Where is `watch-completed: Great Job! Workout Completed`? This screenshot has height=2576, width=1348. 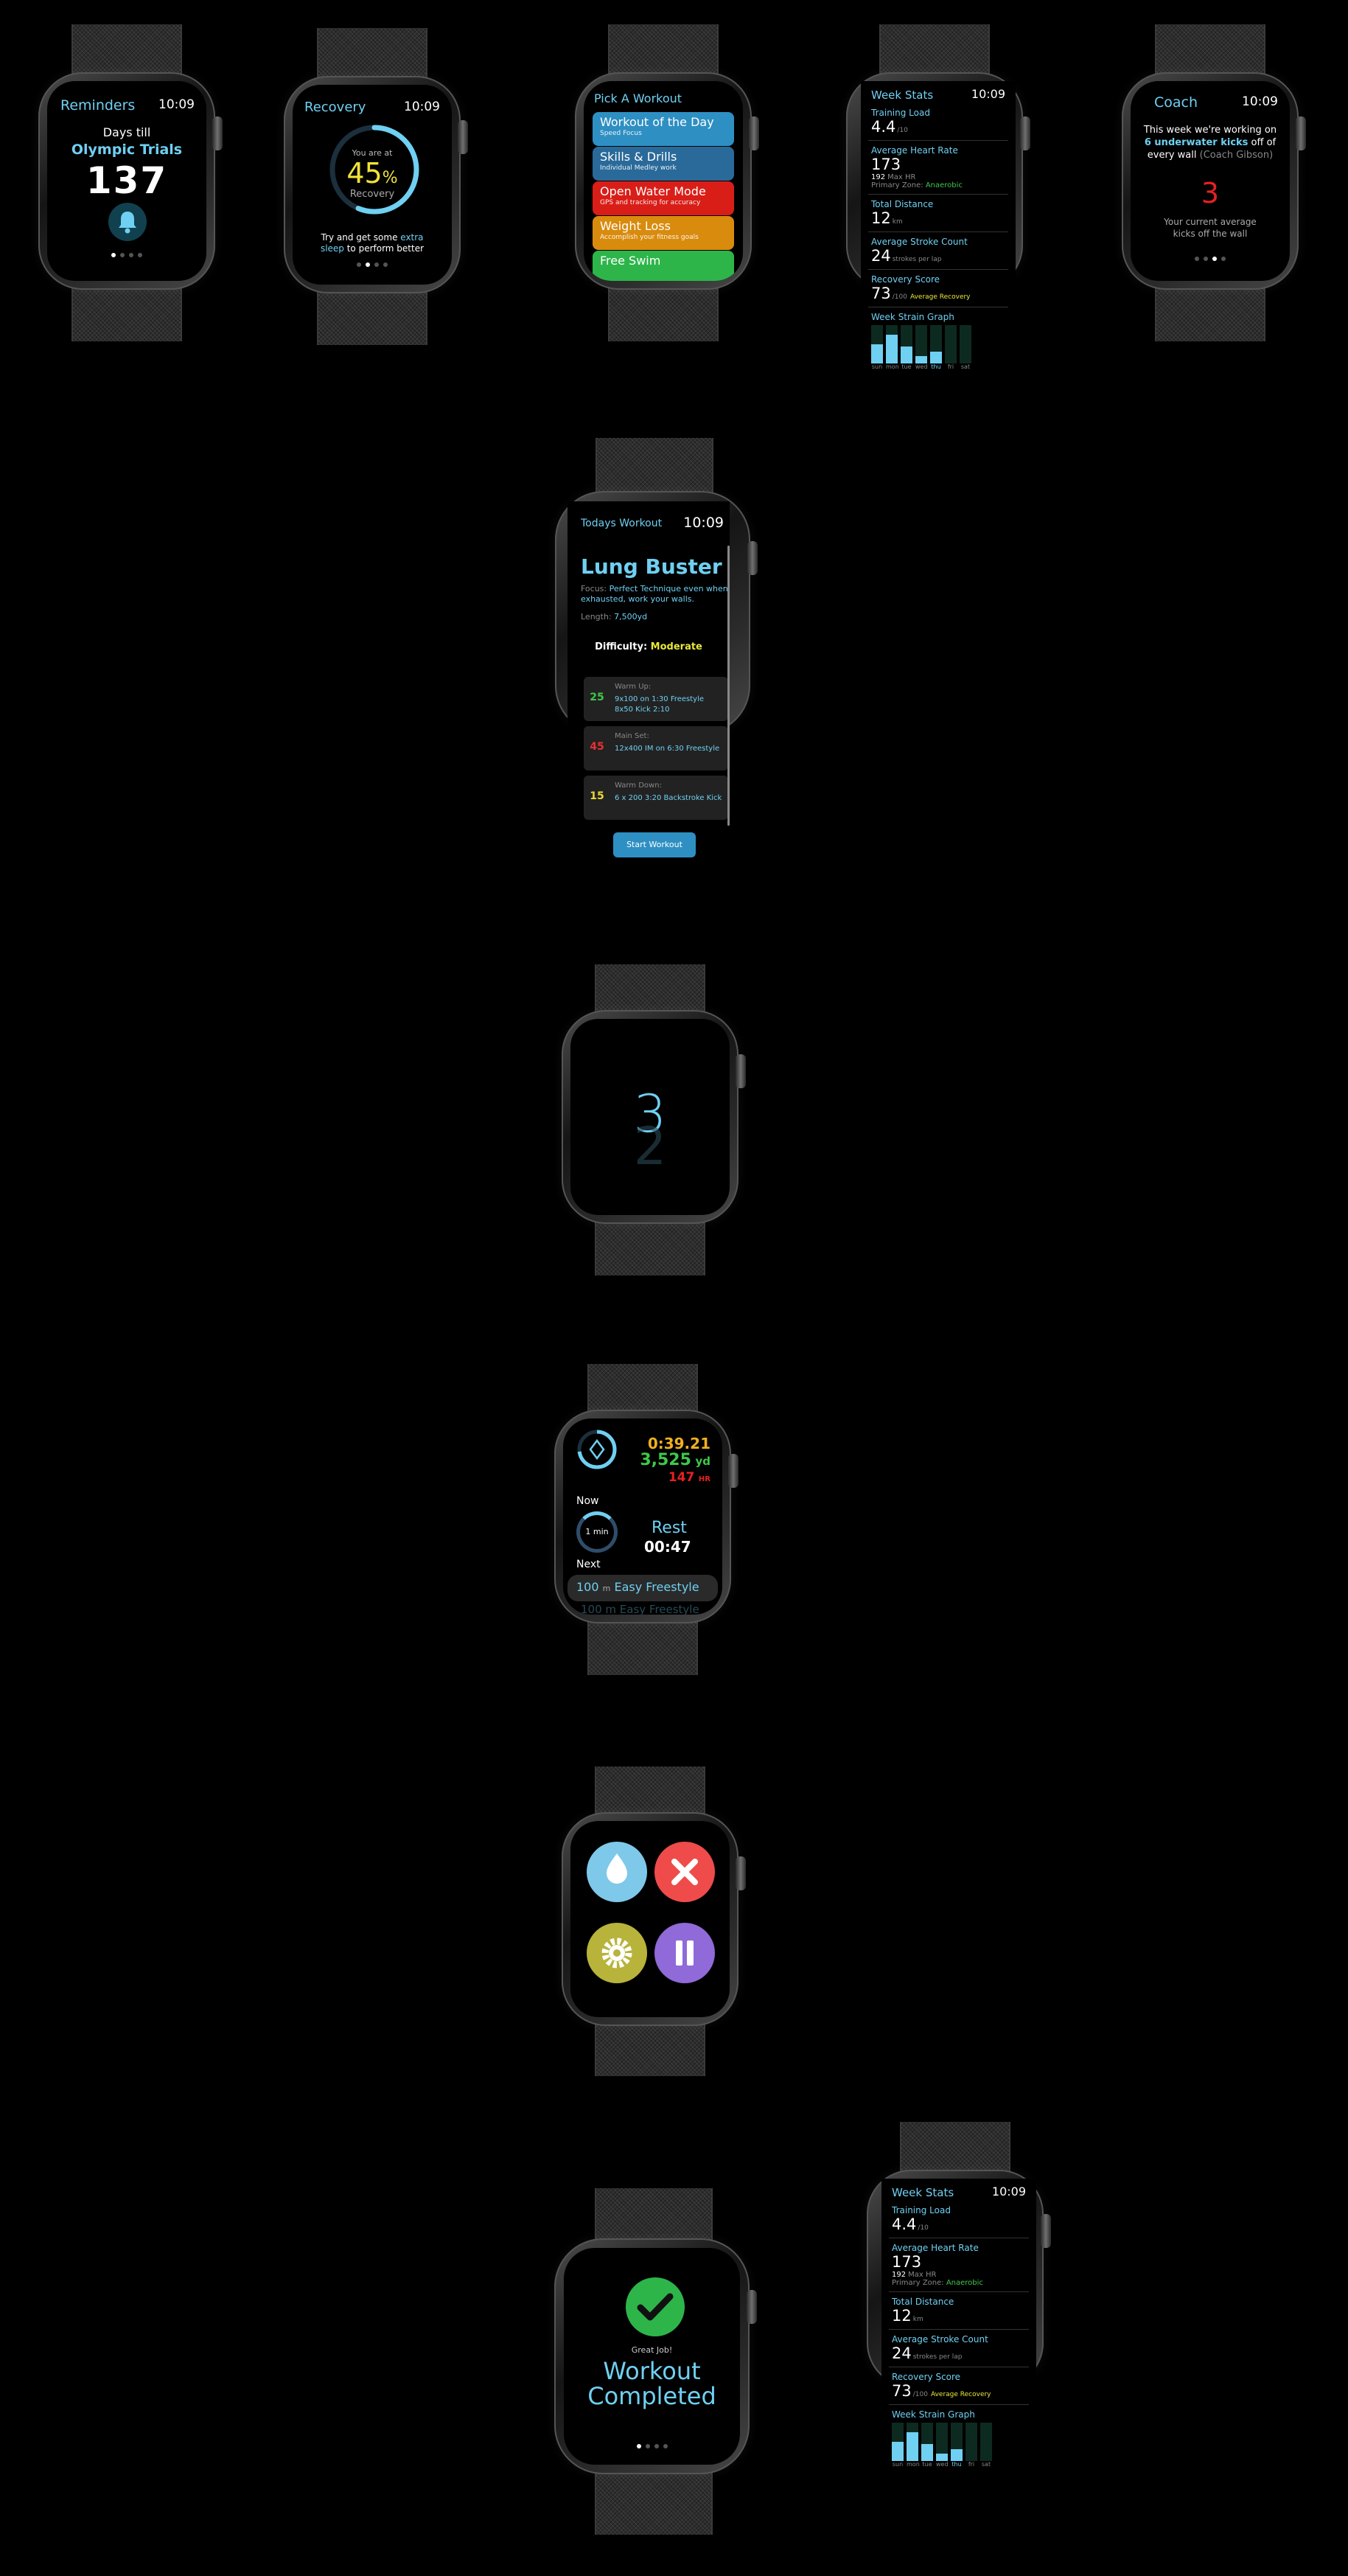
watch-completed: Great Job! Workout Completed is located at coordinates (657, 2362).